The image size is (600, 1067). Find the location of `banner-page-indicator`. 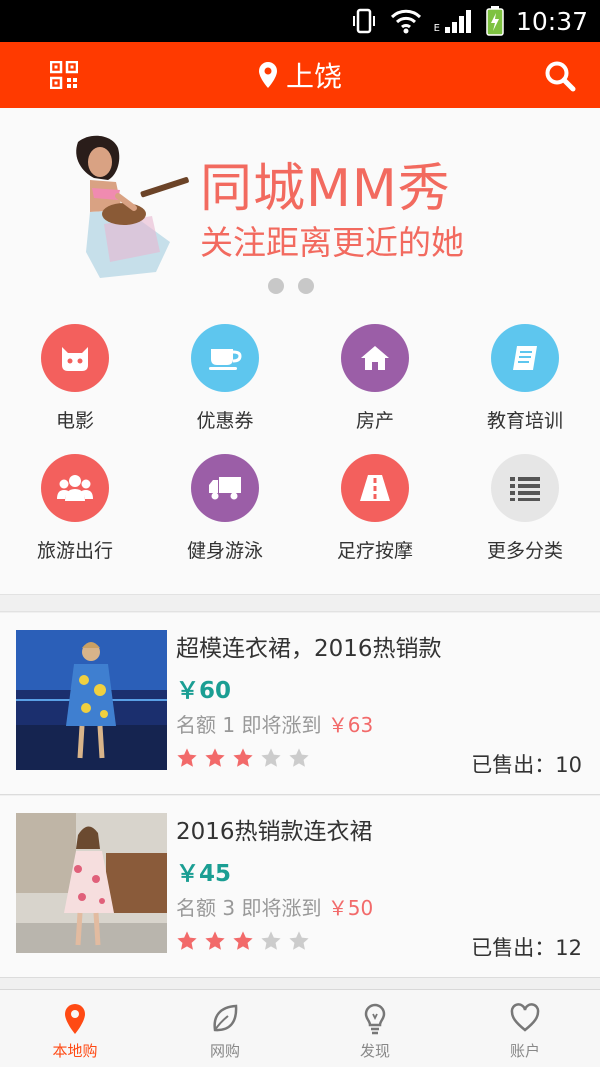

banner-page-indicator is located at coordinates (291, 286).